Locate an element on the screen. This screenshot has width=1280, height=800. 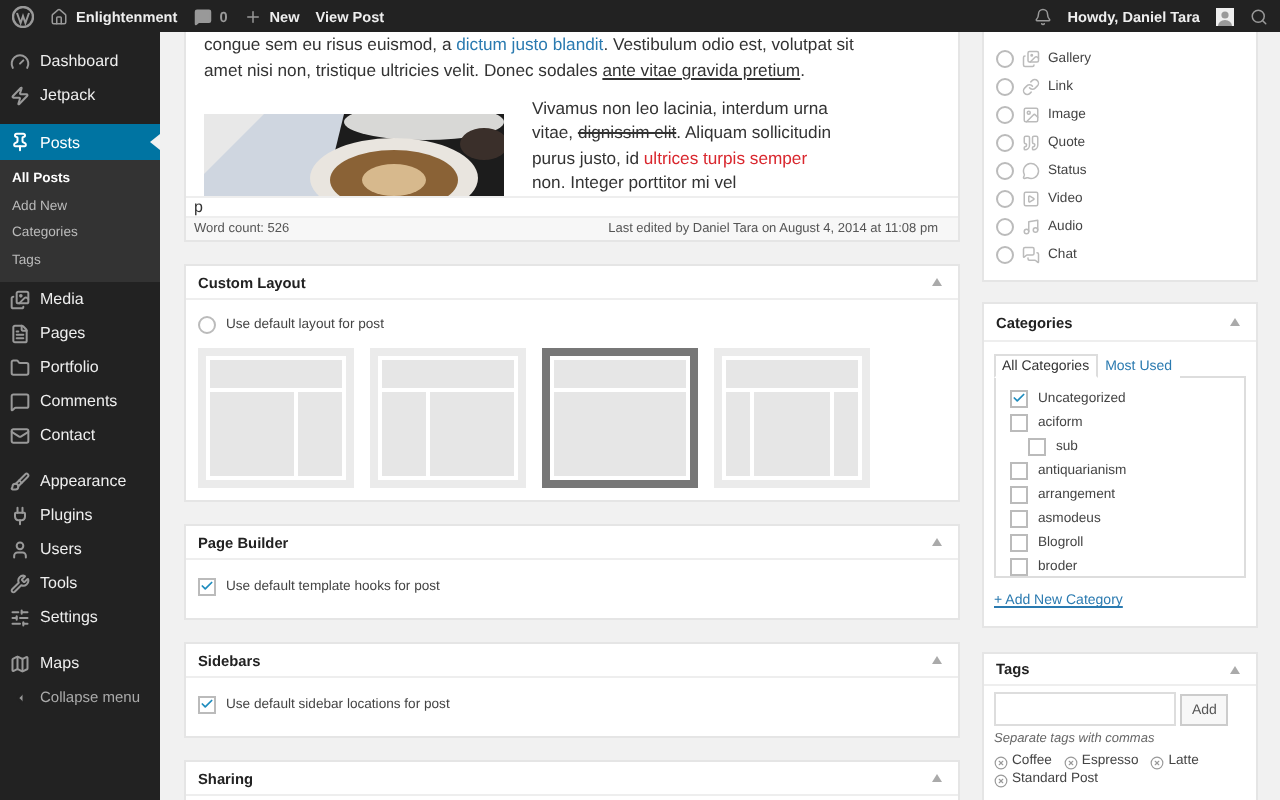
menu-item: Pages is located at coordinates (80, 333).